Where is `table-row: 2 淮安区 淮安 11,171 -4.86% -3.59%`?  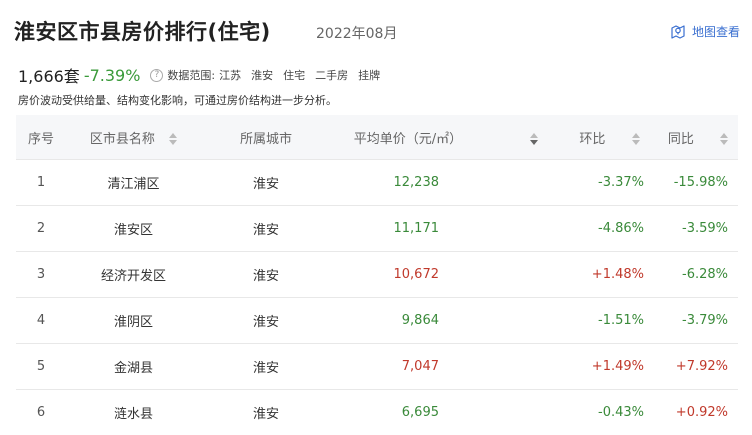
table-row: 2 淮安区 淮安 11,171 -4.86% -3.59% is located at coordinates (377, 229).